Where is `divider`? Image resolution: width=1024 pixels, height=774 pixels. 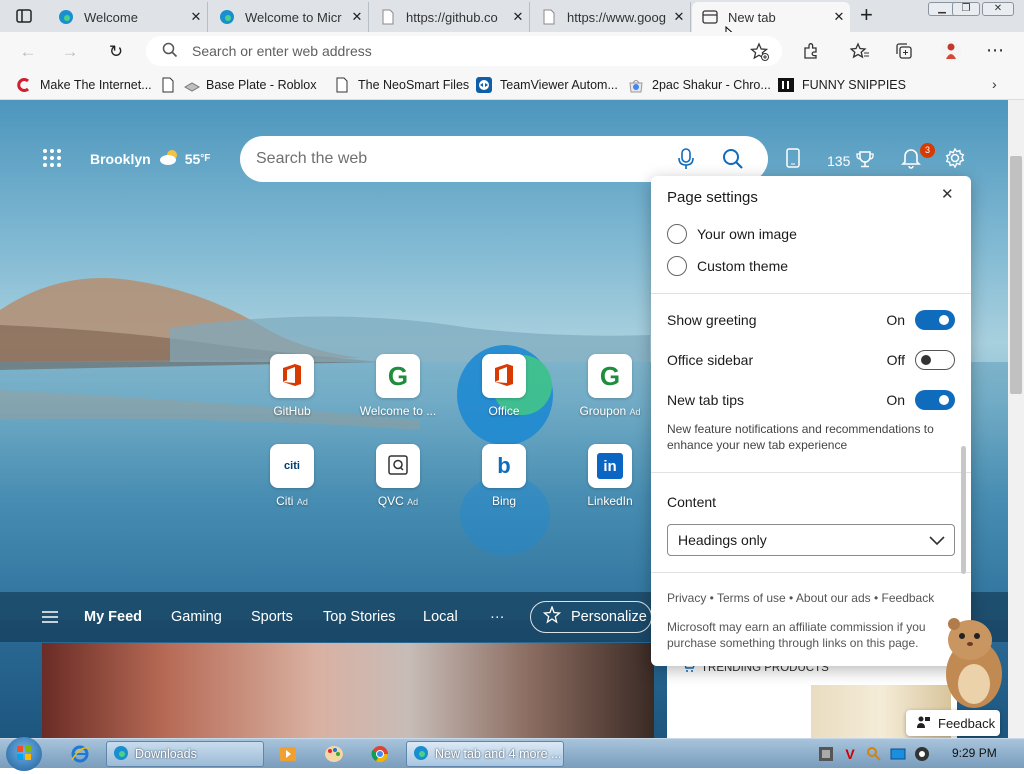
divider is located at coordinates (811, 572).